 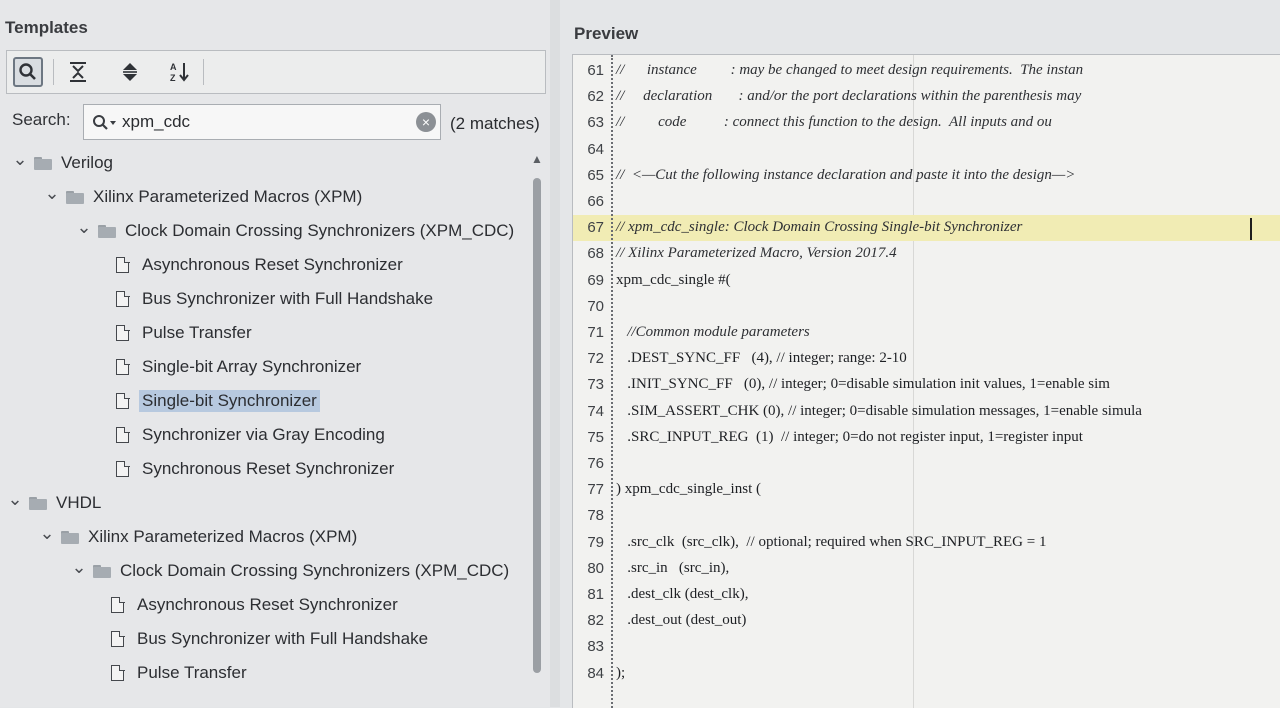 I want to click on line-number: 81, so click(x=595, y=594).